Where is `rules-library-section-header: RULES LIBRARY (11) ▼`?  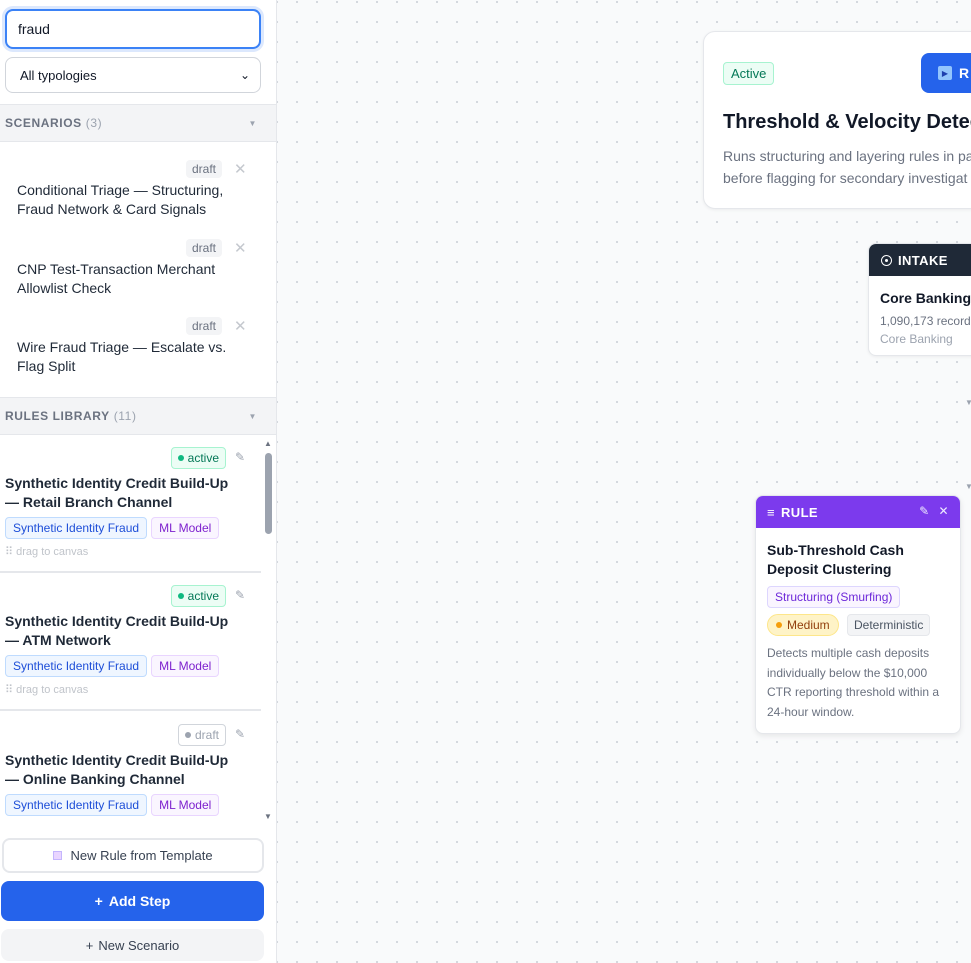
rules-library-section-header: RULES LIBRARY (11) ▼ is located at coordinates (138, 416).